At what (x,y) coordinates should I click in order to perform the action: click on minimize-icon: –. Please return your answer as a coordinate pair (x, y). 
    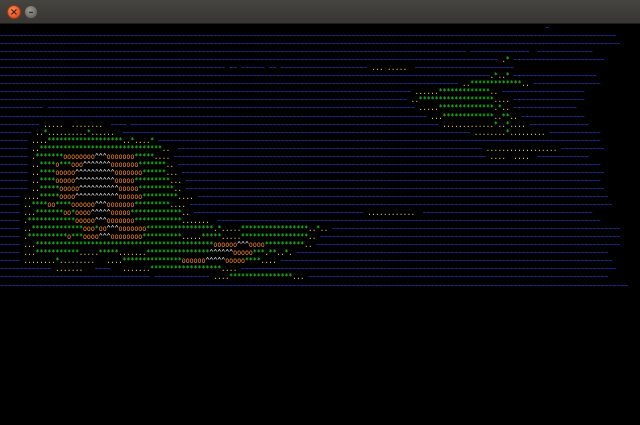
    Looking at the image, I should click on (31, 12).